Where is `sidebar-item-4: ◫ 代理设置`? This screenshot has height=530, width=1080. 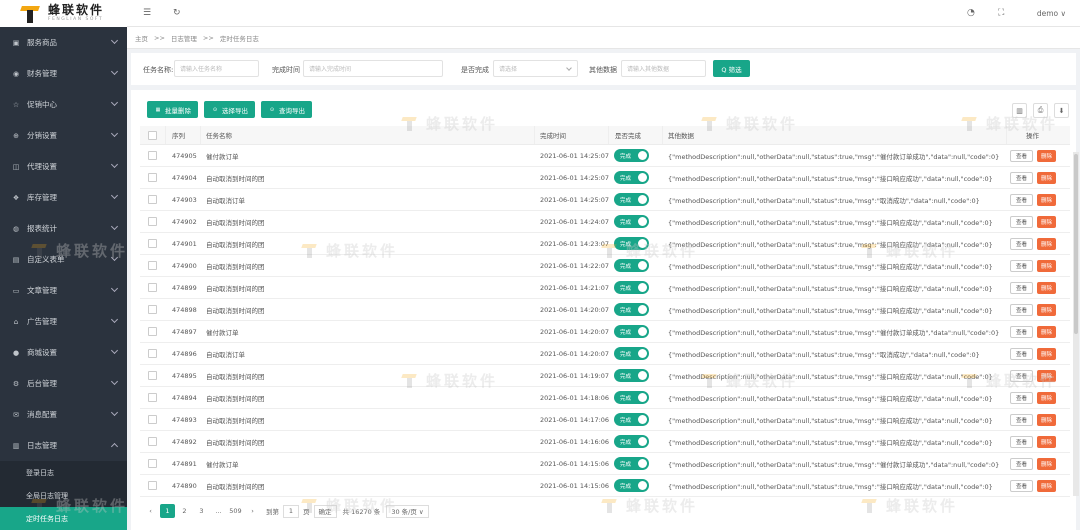 sidebar-item-4: ◫ 代理设置 is located at coordinates (63, 166).